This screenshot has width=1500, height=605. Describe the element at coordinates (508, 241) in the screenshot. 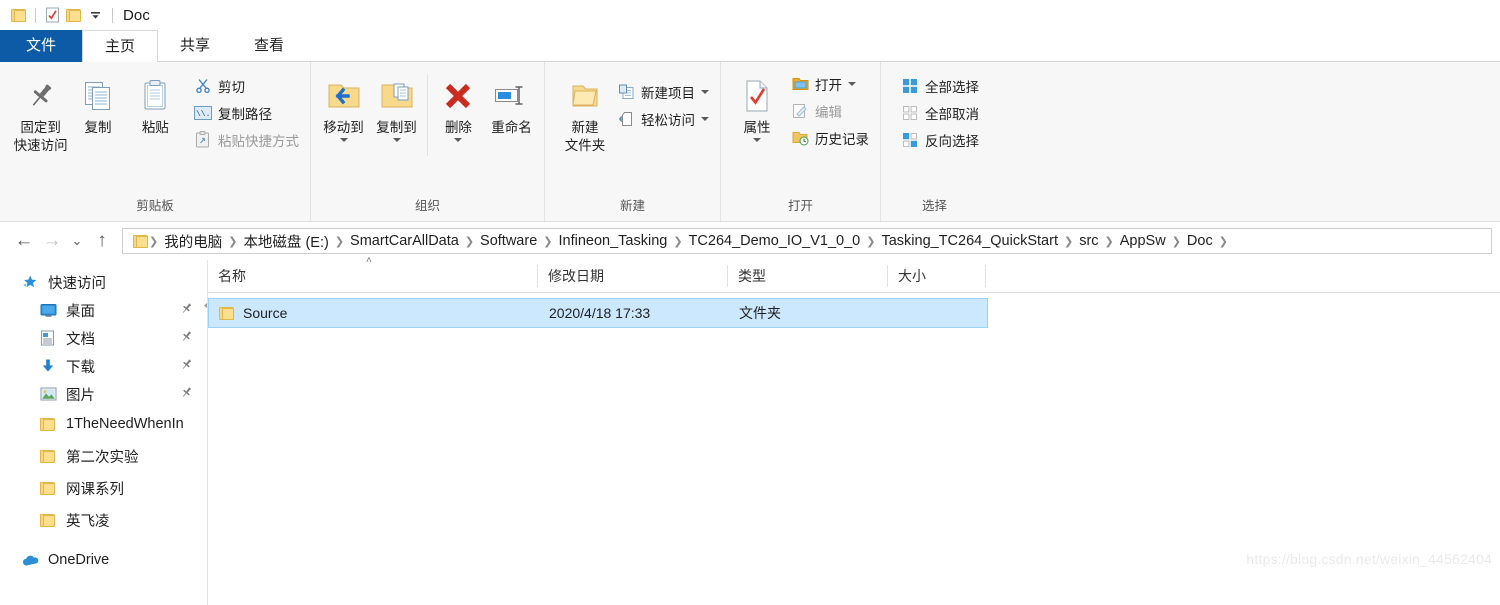

I see `breadcrumb-item-software: Software` at that location.